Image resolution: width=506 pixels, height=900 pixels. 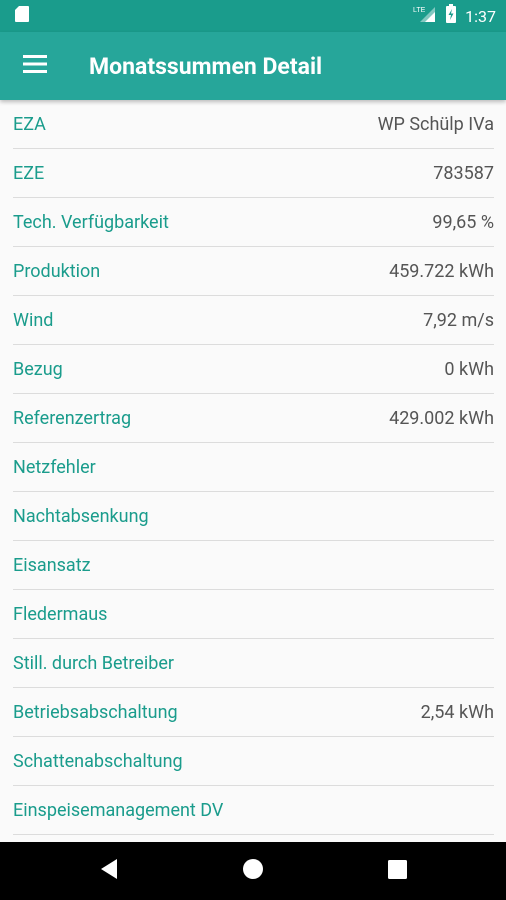 I want to click on detail-row: EZE 783587, so click(x=253, y=173).